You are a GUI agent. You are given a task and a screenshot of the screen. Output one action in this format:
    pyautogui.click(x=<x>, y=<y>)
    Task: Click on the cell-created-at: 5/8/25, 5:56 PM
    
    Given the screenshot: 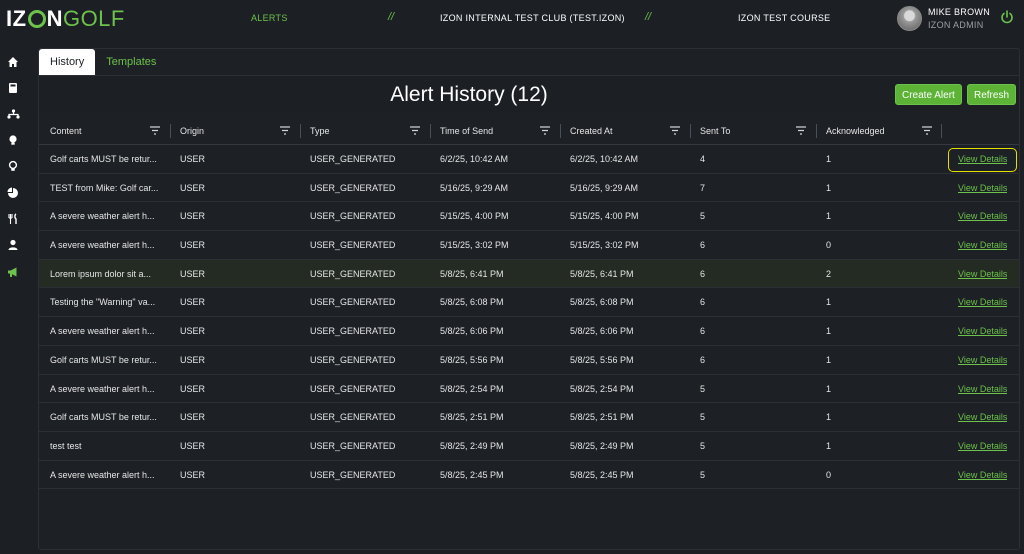 What is the action you would take?
    pyautogui.click(x=602, y=359)
    